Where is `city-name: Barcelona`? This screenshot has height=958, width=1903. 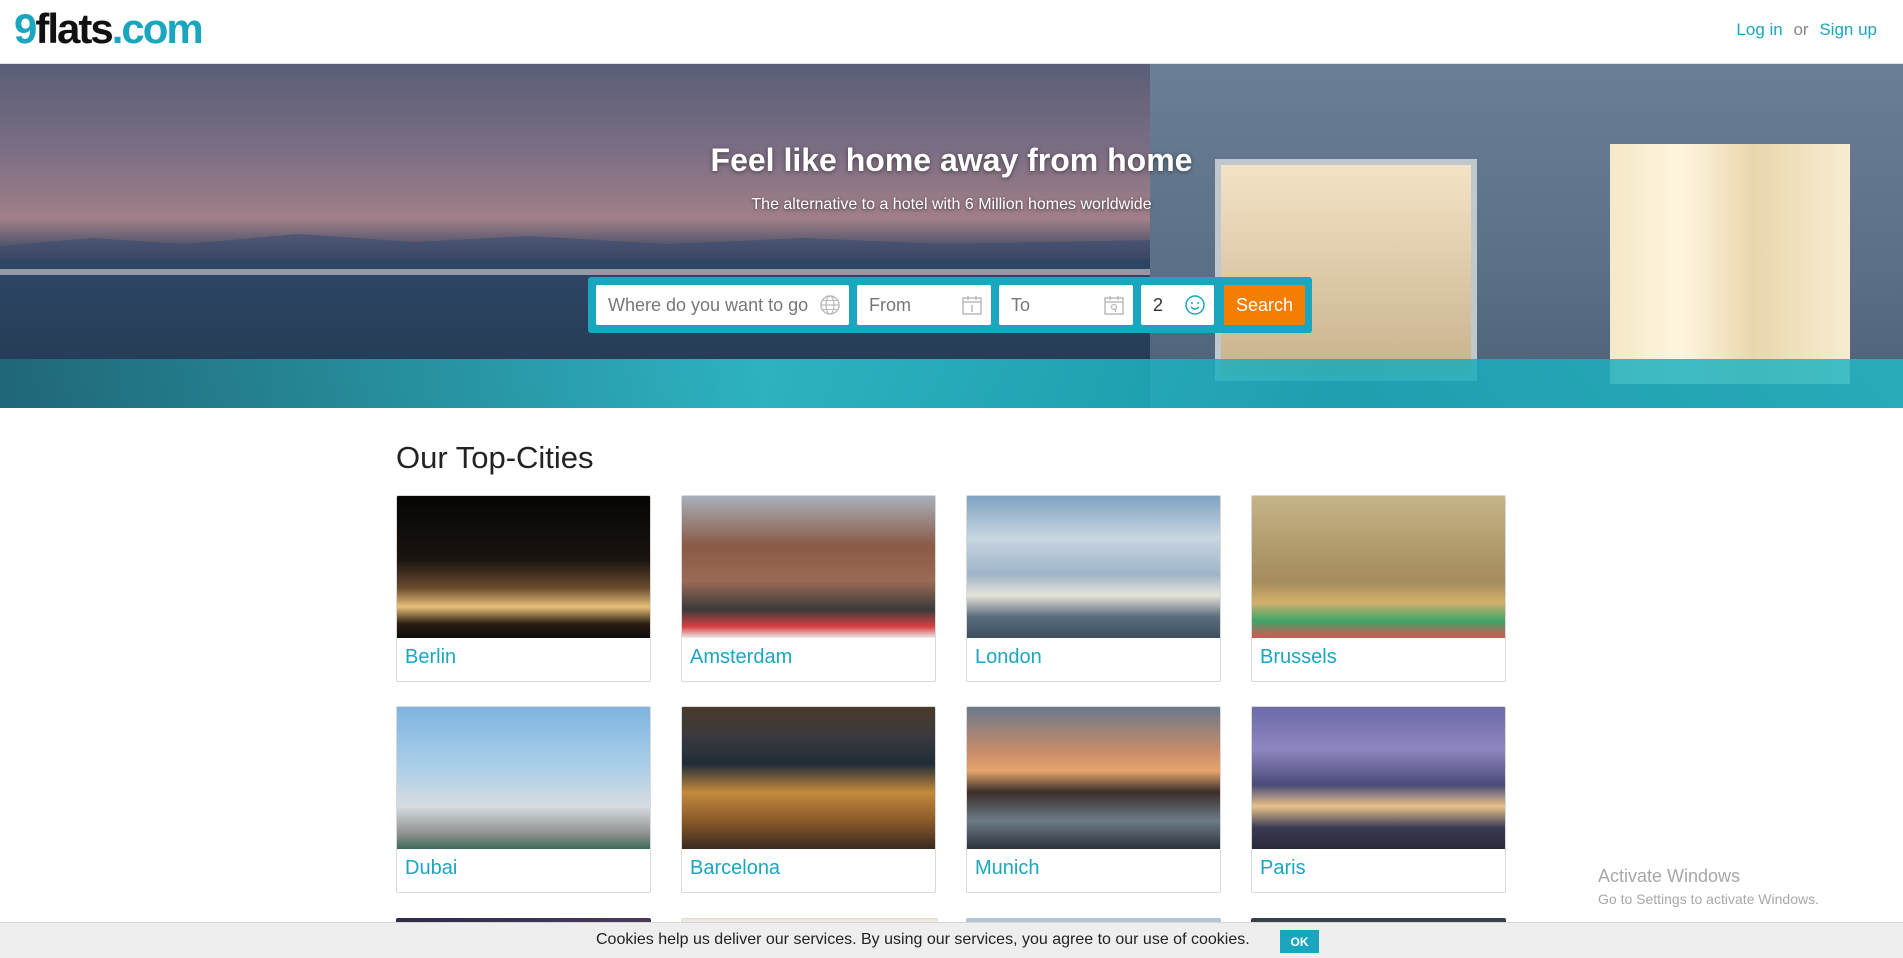 city-name: Barcelona is located at coordinates (735, 868).